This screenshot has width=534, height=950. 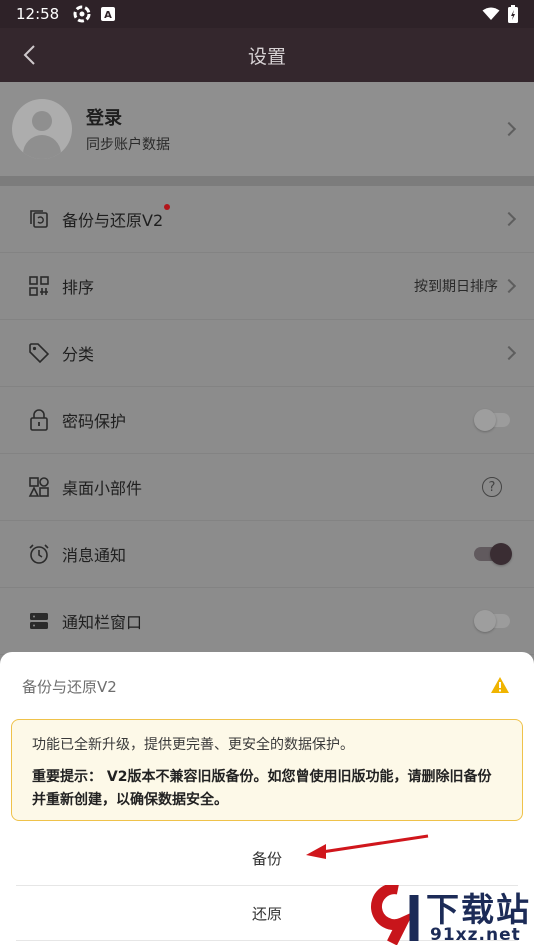 I want to click on red-pointer-arrow-icon, so click(x=367, y=846).